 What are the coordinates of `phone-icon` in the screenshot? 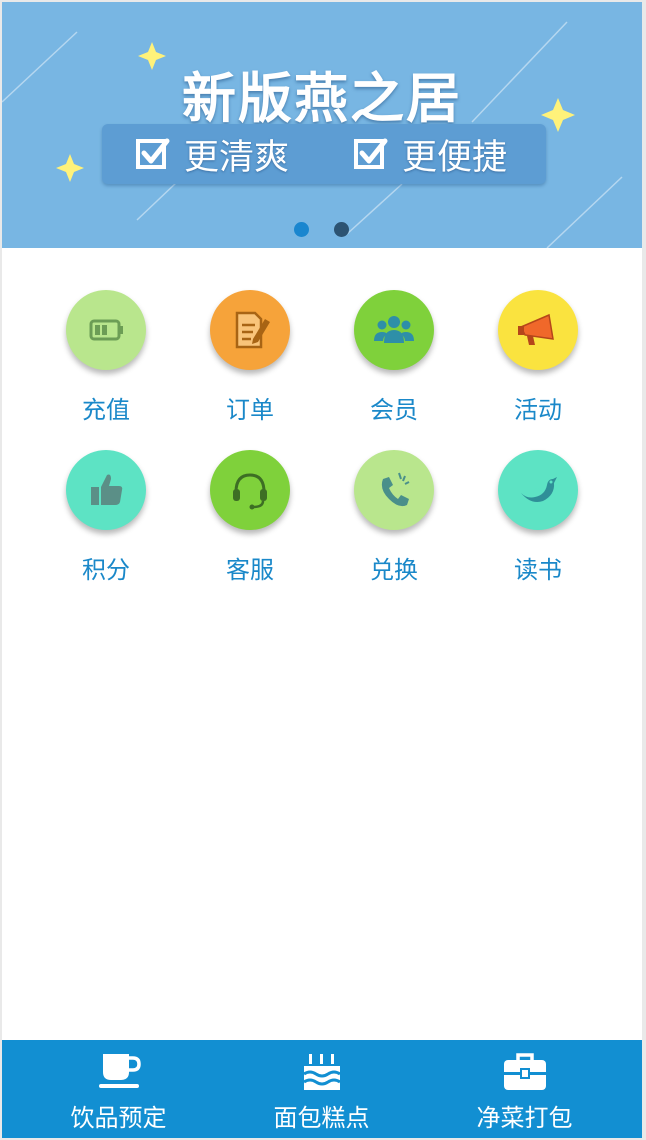 It's located at (395, 489).